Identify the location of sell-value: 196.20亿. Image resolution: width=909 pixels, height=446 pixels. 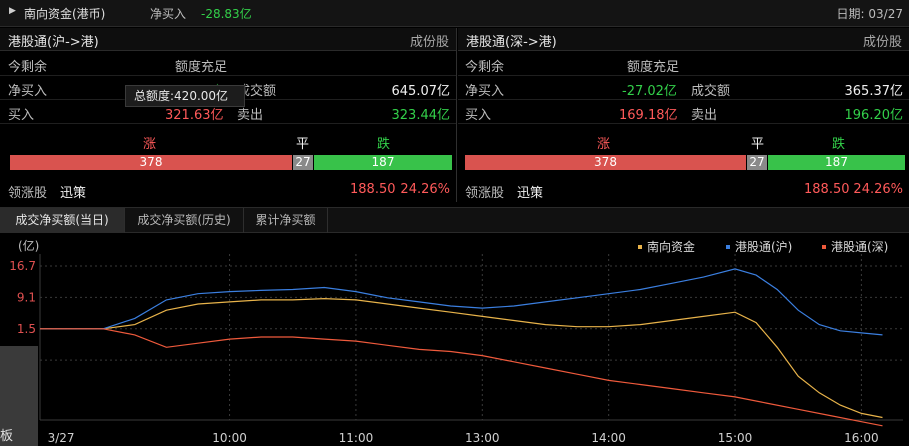
(874, 115).